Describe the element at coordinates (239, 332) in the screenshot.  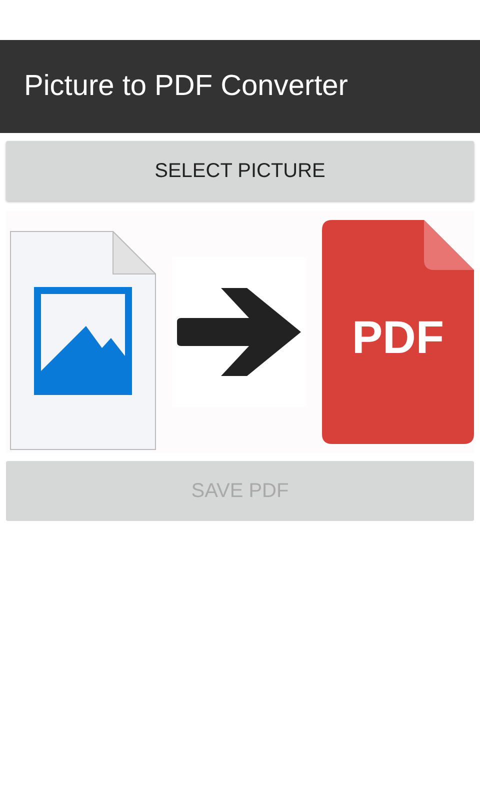
I see `arrow-icon` at that location.